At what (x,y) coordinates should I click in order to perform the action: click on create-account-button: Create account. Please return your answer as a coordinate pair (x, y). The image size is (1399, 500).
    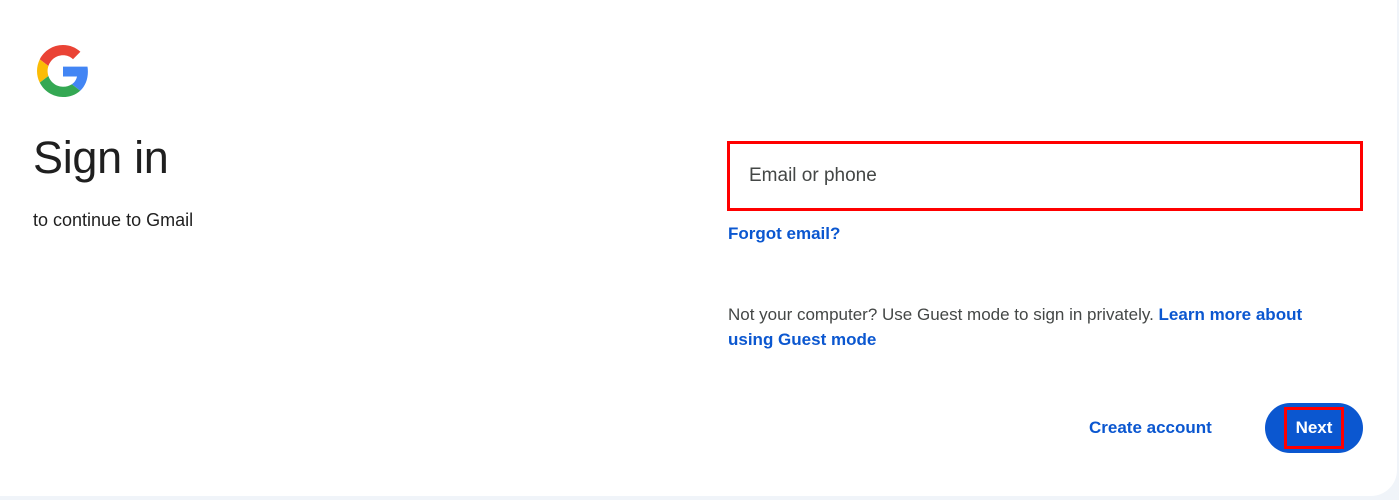
    Looking at the image, I should click on (1150, 428).